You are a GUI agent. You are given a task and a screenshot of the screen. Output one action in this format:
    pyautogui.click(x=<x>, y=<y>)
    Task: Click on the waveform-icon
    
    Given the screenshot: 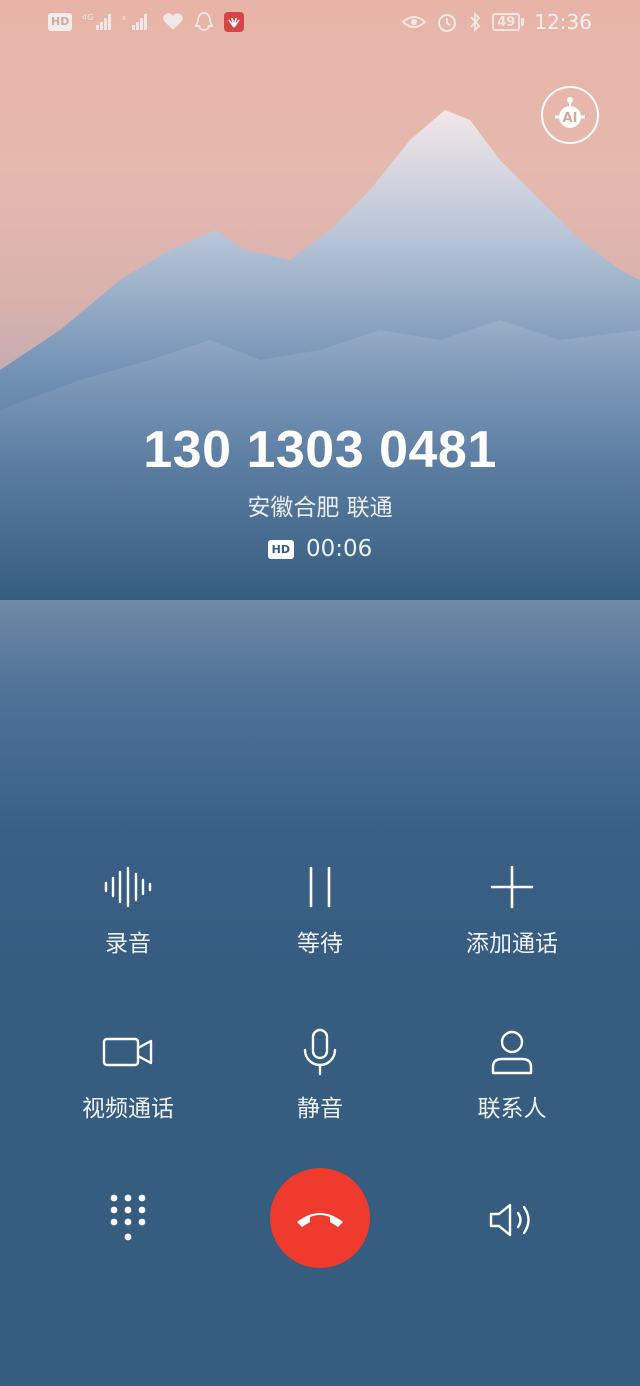 What is the action you would take?
    pyautogui.click(x=128, y=887)
    